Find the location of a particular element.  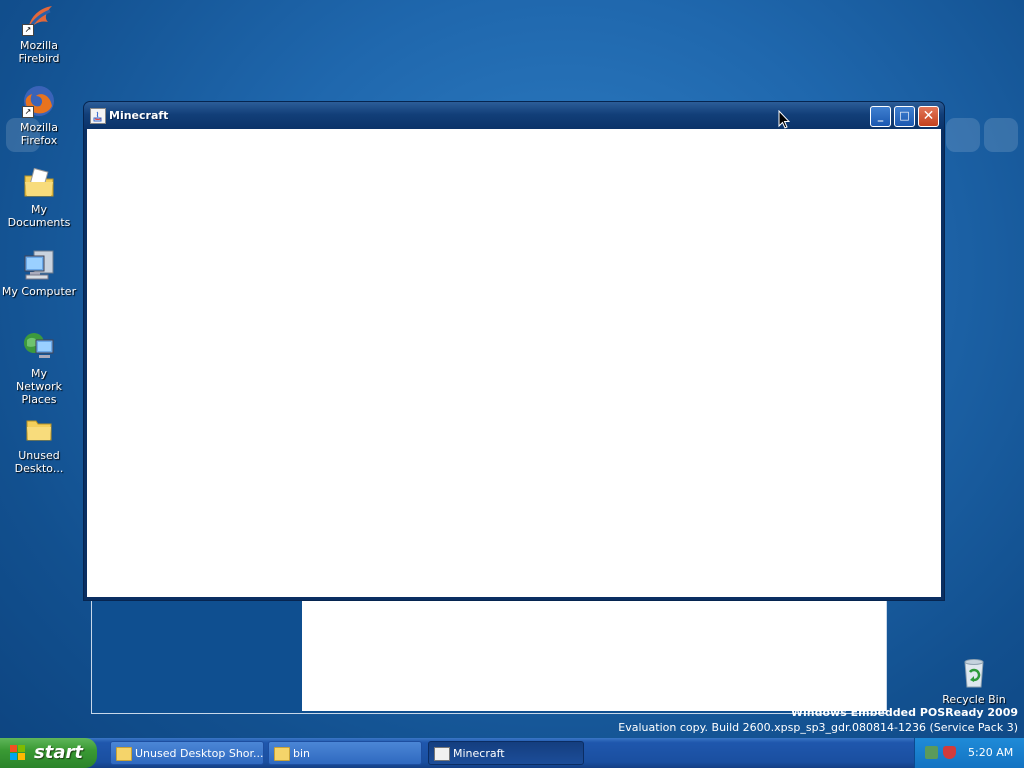

background-window-content is located at coordinates (594, 654).